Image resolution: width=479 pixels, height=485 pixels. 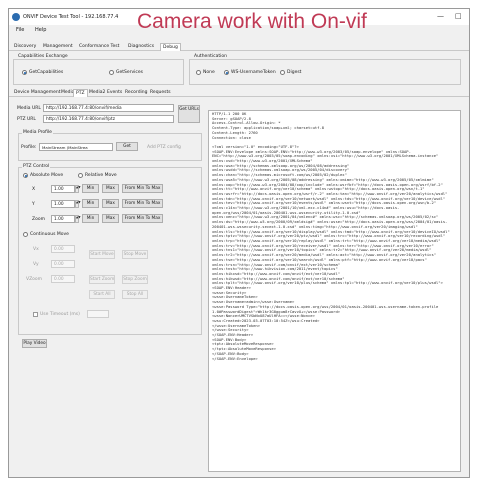 What do you see at coordinates (35, 314) in the screenshot?
I see `use-timeout-checkbox` at bounding box center [35, 314].